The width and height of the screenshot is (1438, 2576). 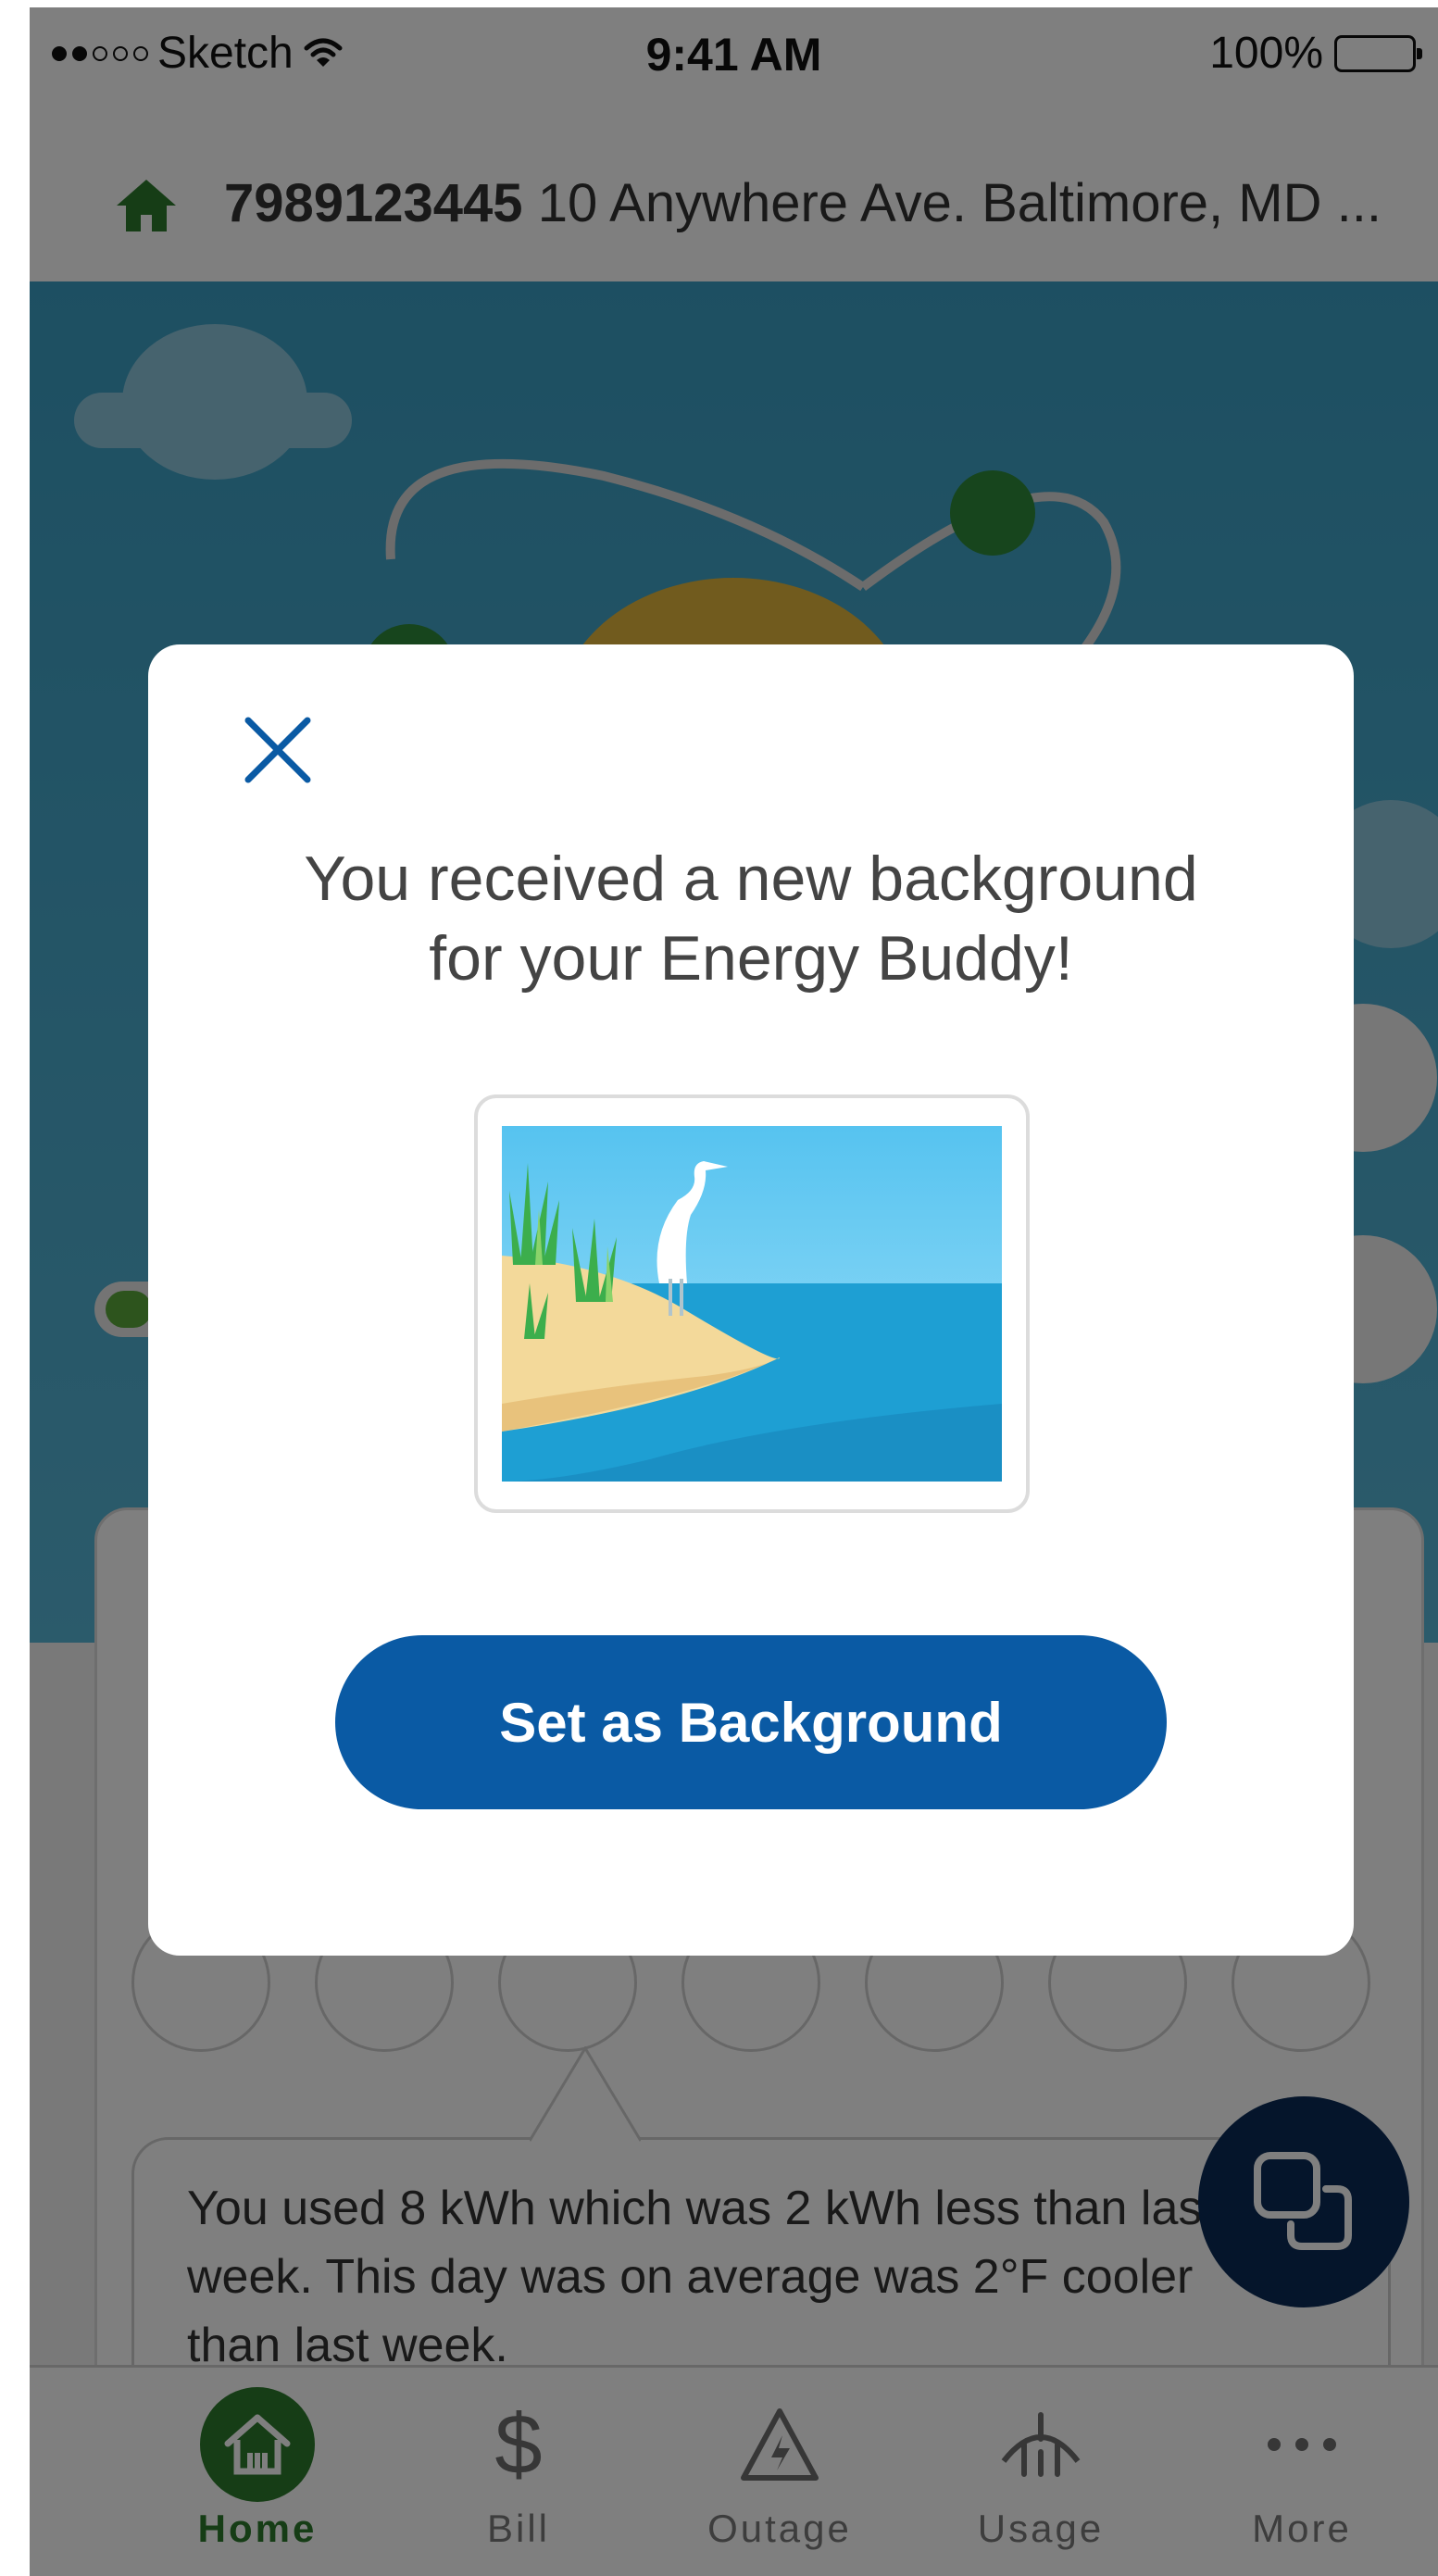 What do you see at coordinates (751, 879) in the screenshot?
I see `modal-title-line: You received a new background` at bounding box center [751, 879].